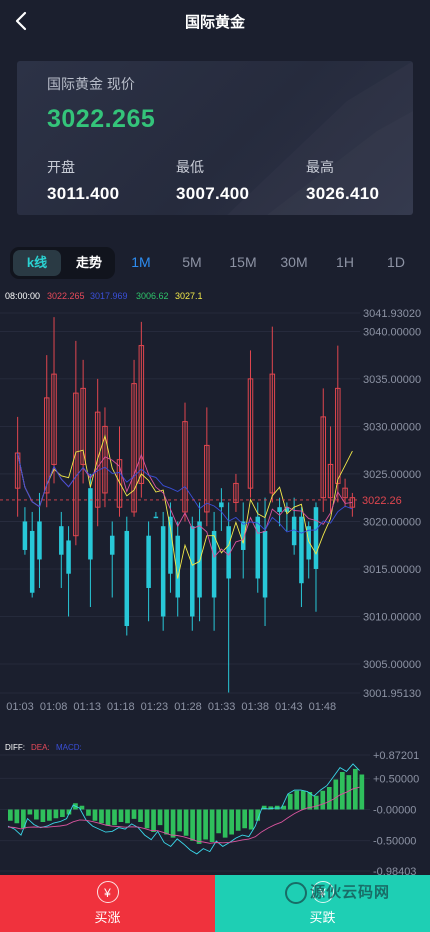 This screenshot has width=430, height=932. Describe the element at coordinates (61, 167) in the screenshot. I see `open-label: 开盘` at that location.